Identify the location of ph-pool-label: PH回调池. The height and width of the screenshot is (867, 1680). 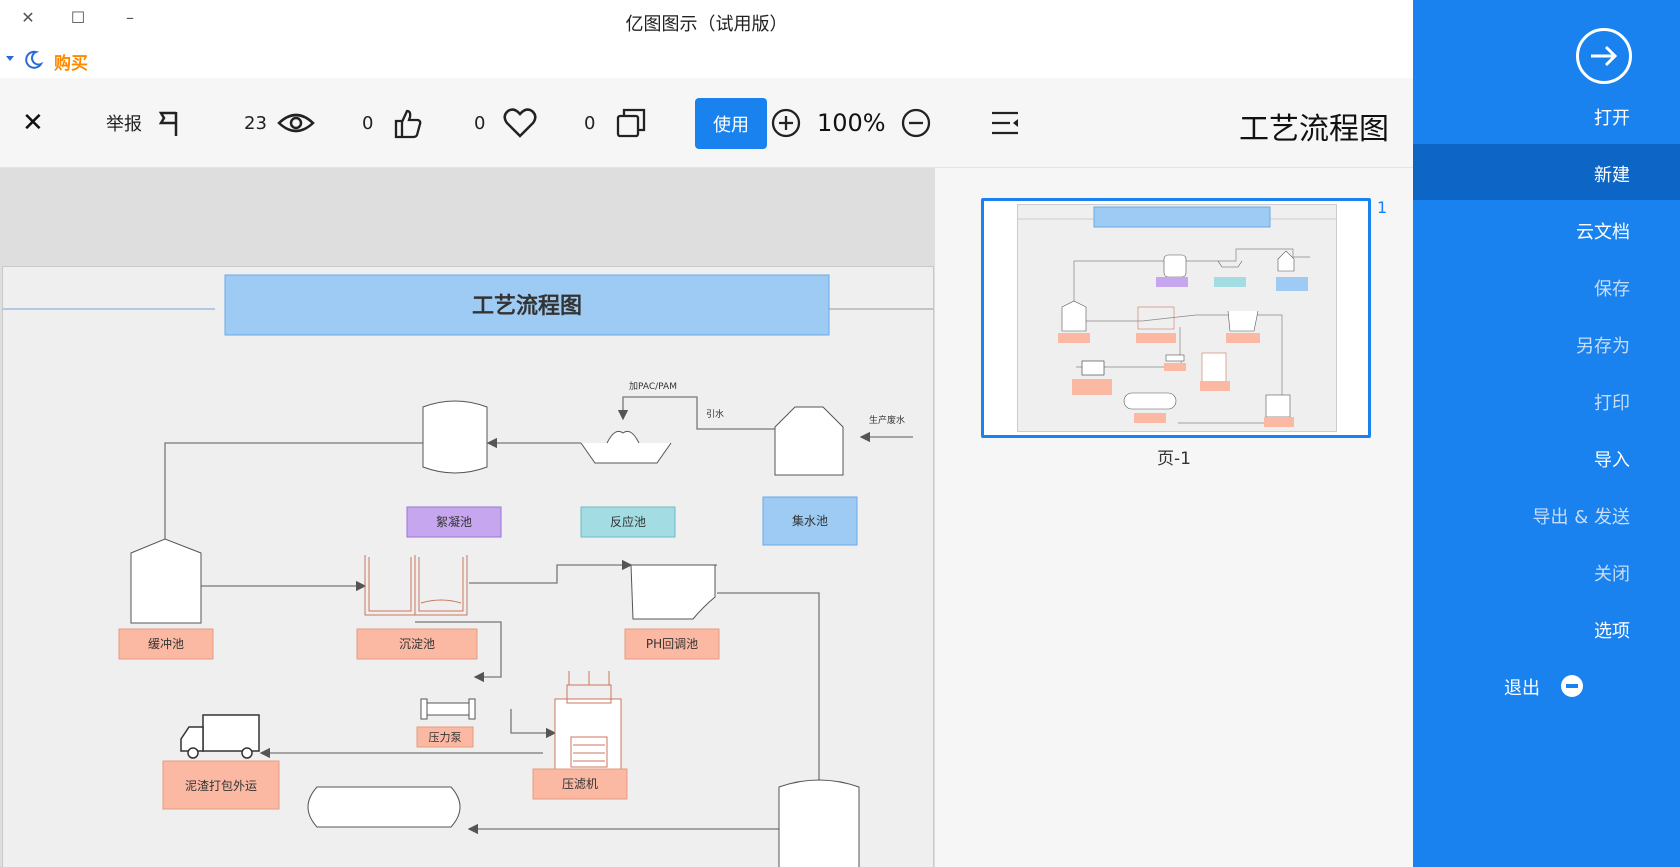
(672, 644).